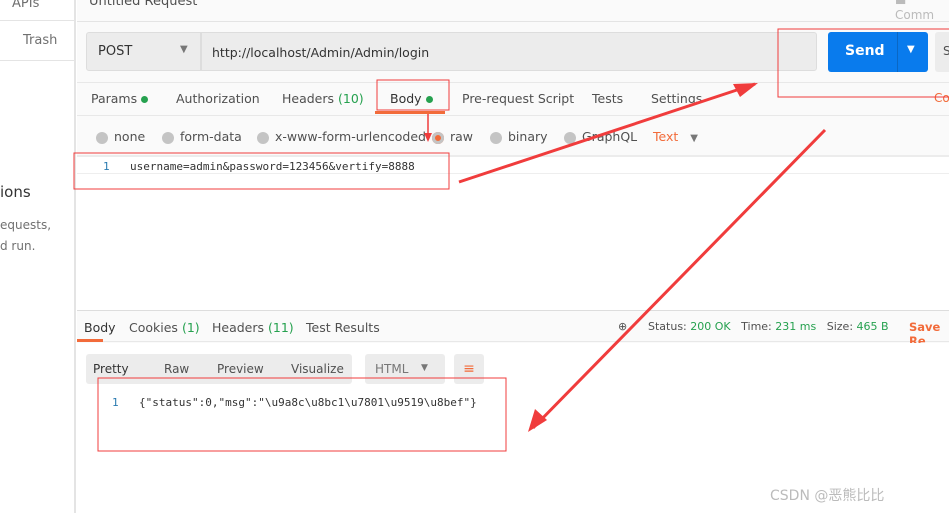 The width and height of the screenshot is (949, 513). Describe the element at coordinates (607, 133) in the screenshot. I see `annotation-arrow` at that location.